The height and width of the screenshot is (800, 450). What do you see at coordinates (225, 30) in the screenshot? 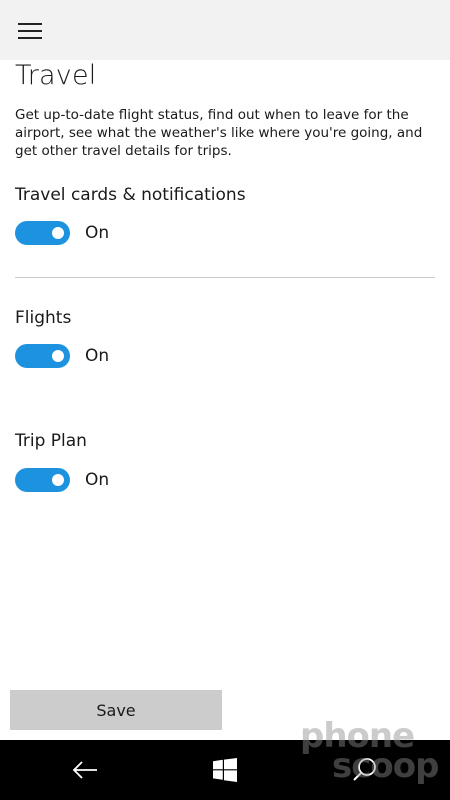
I see `top-bar` at bounding box center [225, 30].